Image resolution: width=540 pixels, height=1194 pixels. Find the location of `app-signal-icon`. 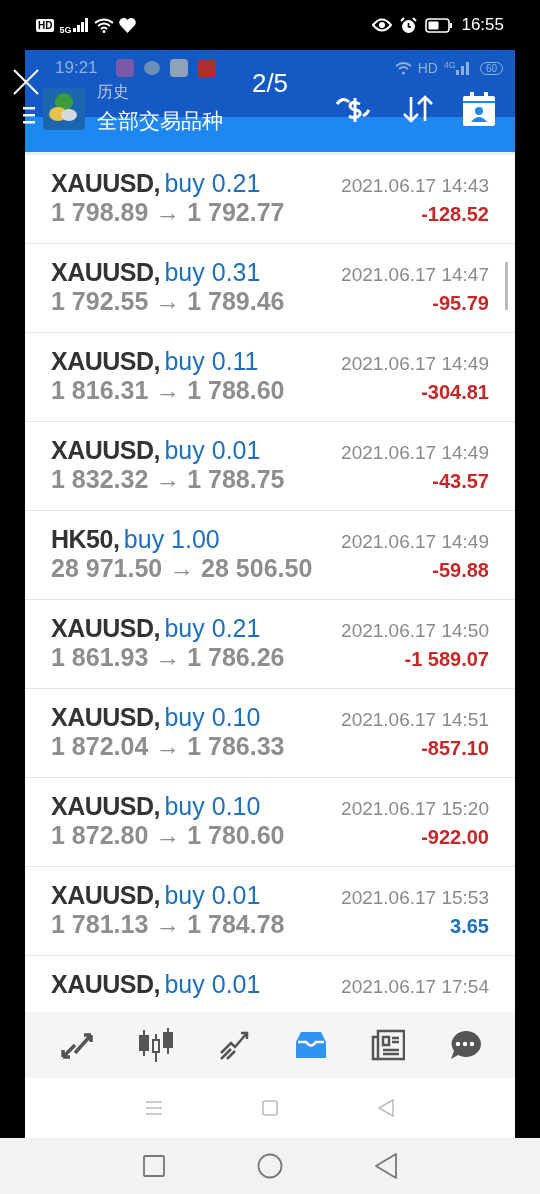

app-signal-icon is located at coordinates (462, 68).